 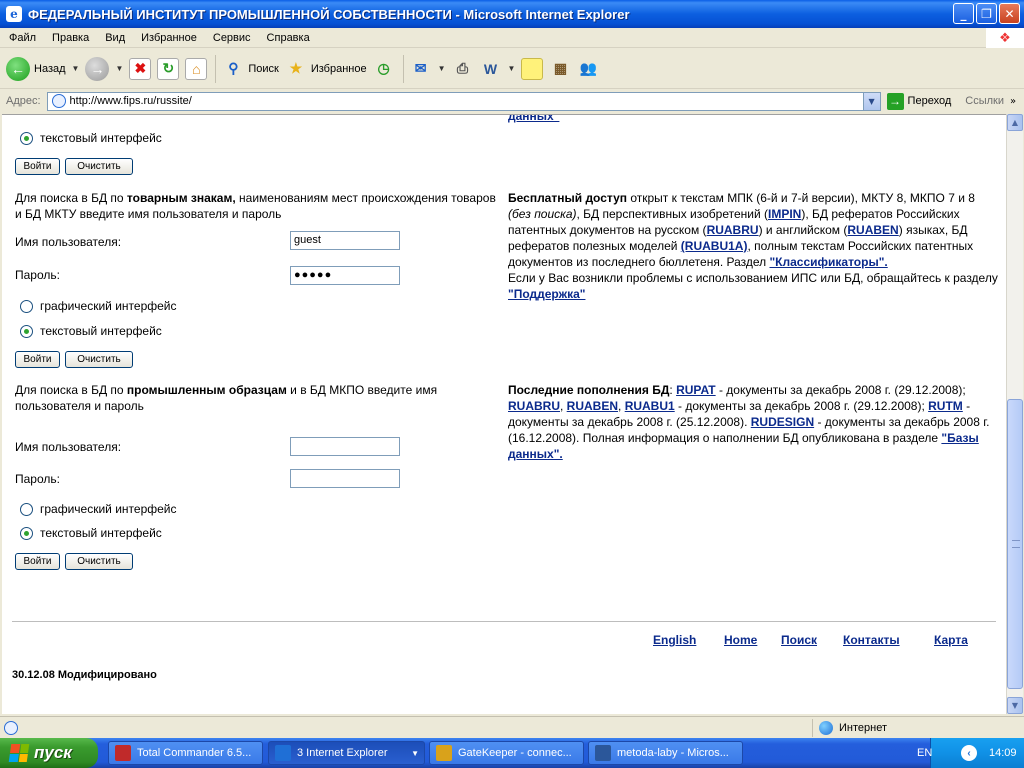 I want to click on forward-button: → ▼, so click(x=104, y=68).